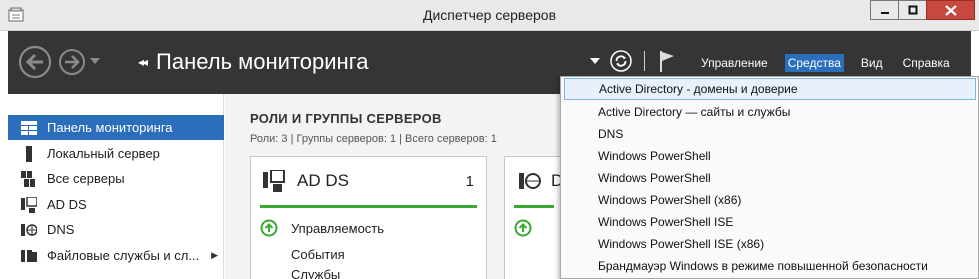 This screenshot has width=979, height=279. Describe the element at coordinates (262, 61) in the screenshot. I see `page-title: Панель мониторинга` at that location.